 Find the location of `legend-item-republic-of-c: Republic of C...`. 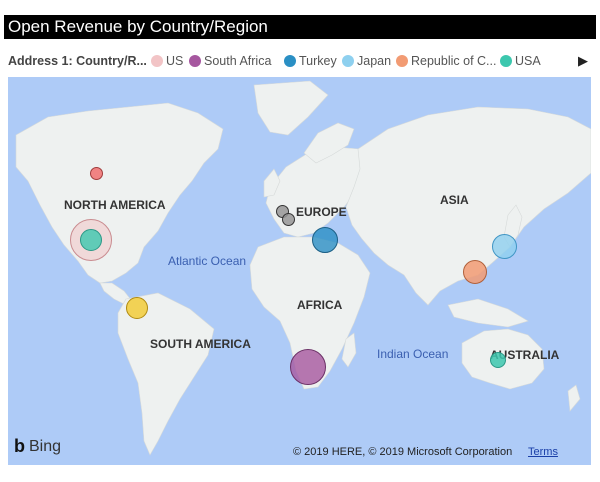

legend-item-republic-of-c: Republic of C... is located at coordinates (446, 61).